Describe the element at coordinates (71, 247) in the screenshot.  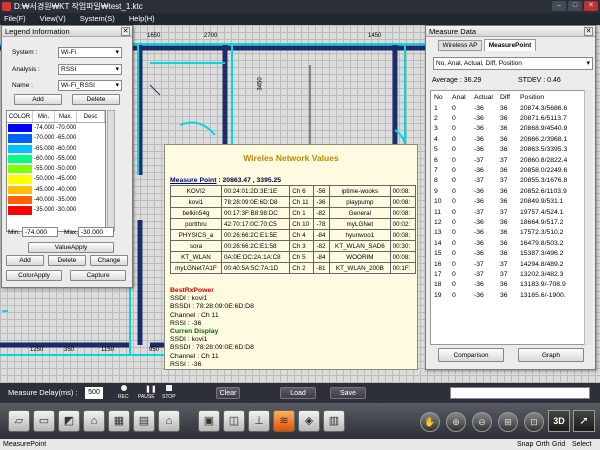
I see `value-apply-button: ValueApply` at that location.